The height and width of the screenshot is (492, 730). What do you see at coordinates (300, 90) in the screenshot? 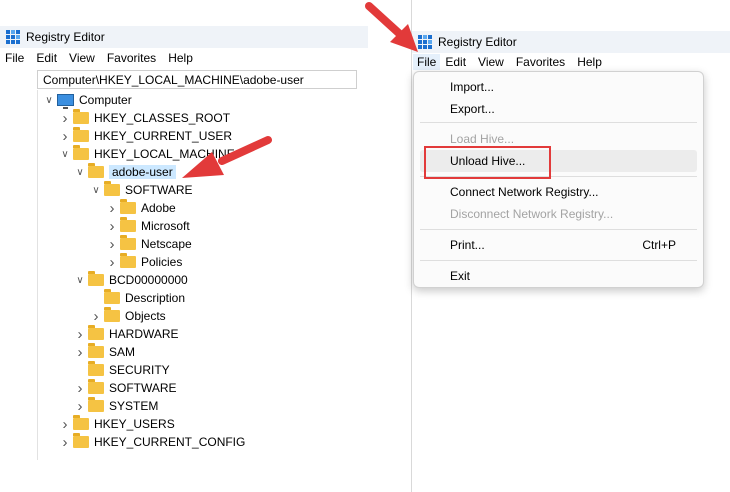
I see `annotation-arrows` at bounding box center [300, 90].